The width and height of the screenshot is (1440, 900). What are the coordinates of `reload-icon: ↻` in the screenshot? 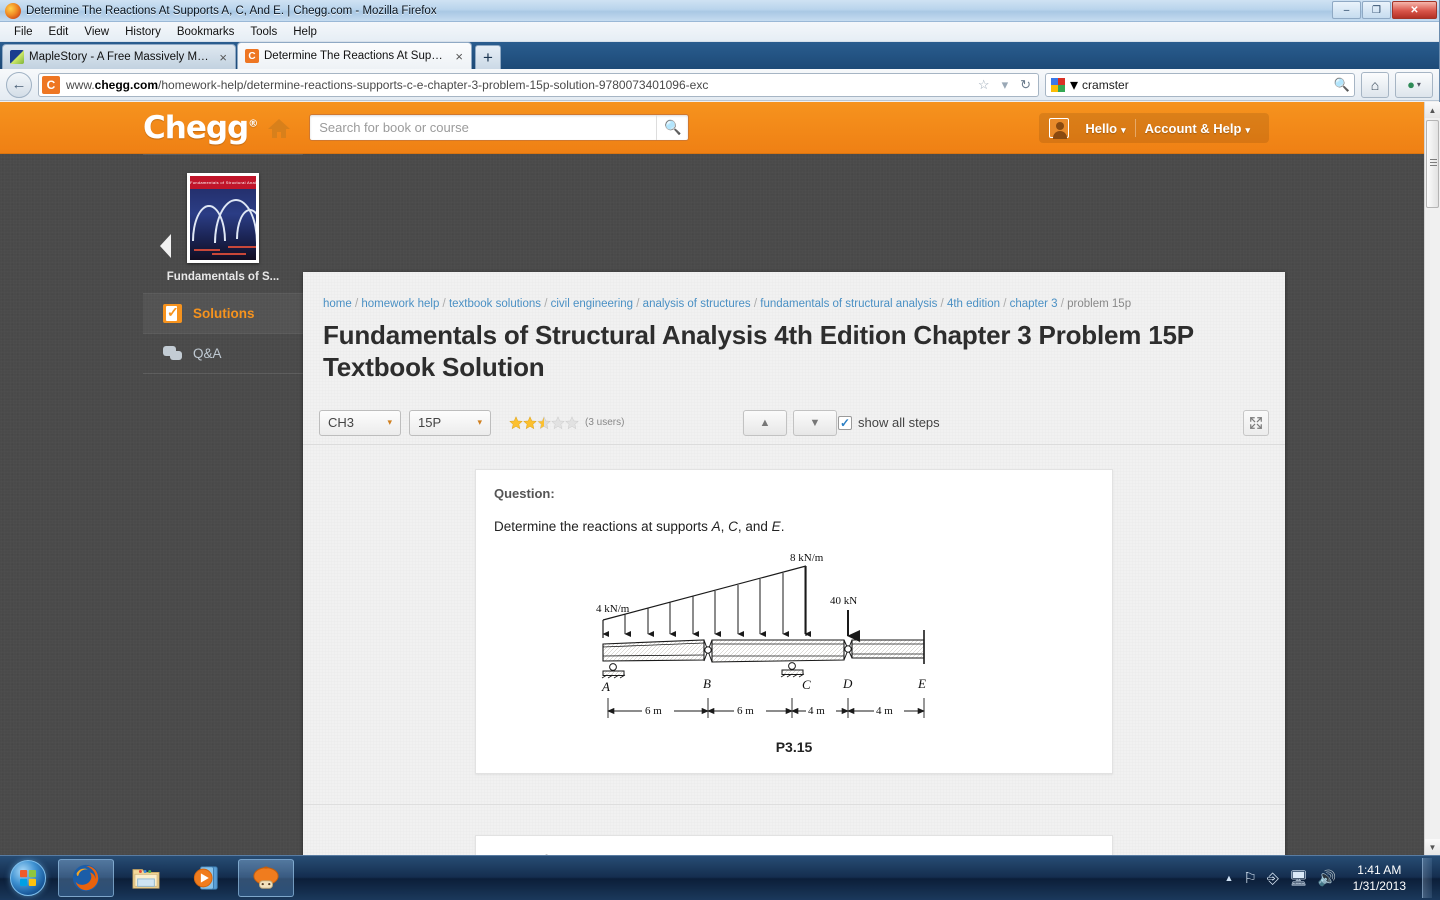 It's located at (1025, 85).